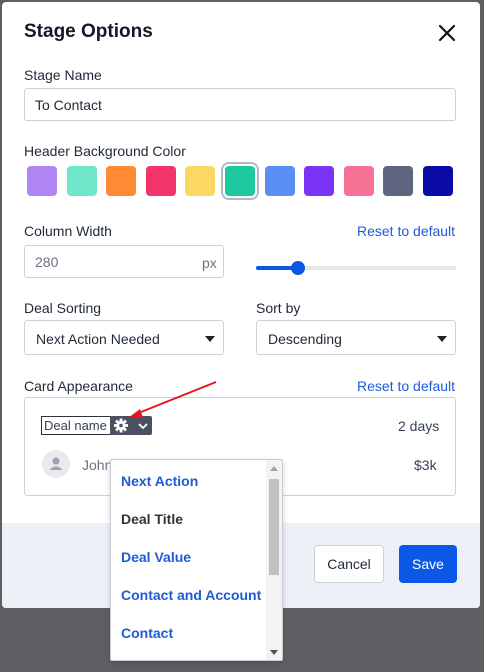  I want to click on dropdown-item-contact-and-account: Contact and Account, so click(191, 595).